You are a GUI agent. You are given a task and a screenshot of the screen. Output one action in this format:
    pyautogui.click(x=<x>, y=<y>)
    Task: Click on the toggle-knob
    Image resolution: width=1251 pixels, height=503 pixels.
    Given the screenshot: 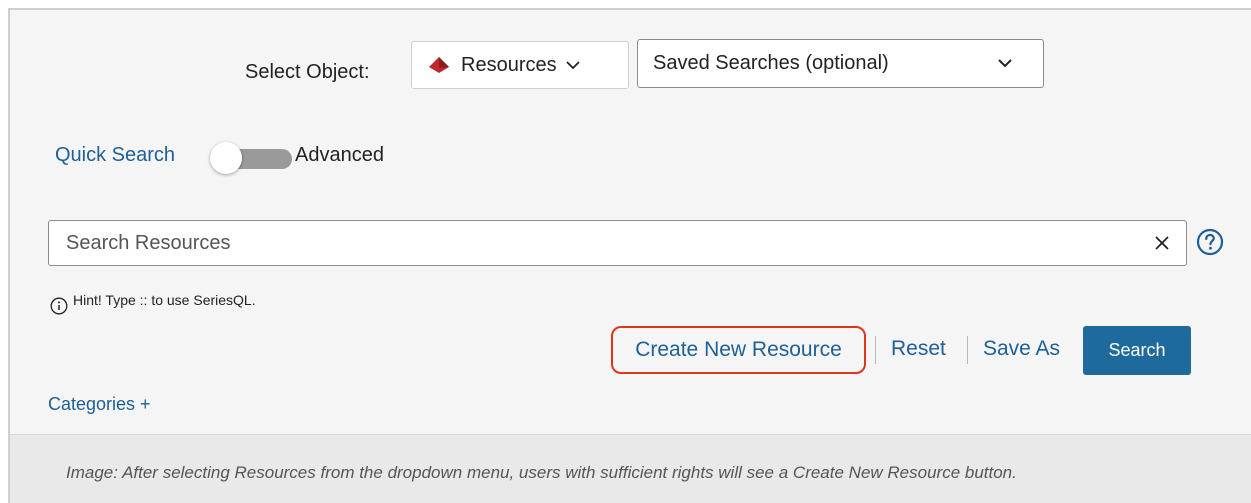 What is the action you would take?
    pyautogui.click(x=226, y=158)
    